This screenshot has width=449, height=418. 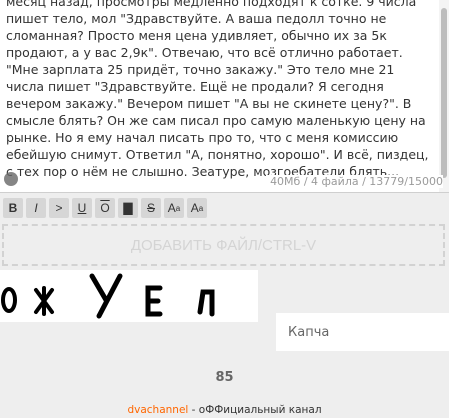 I want to click on file-dropzone: ДОБАВИТЬ ФАЙЛ/CTRL-V, so click(x=223, y=245).